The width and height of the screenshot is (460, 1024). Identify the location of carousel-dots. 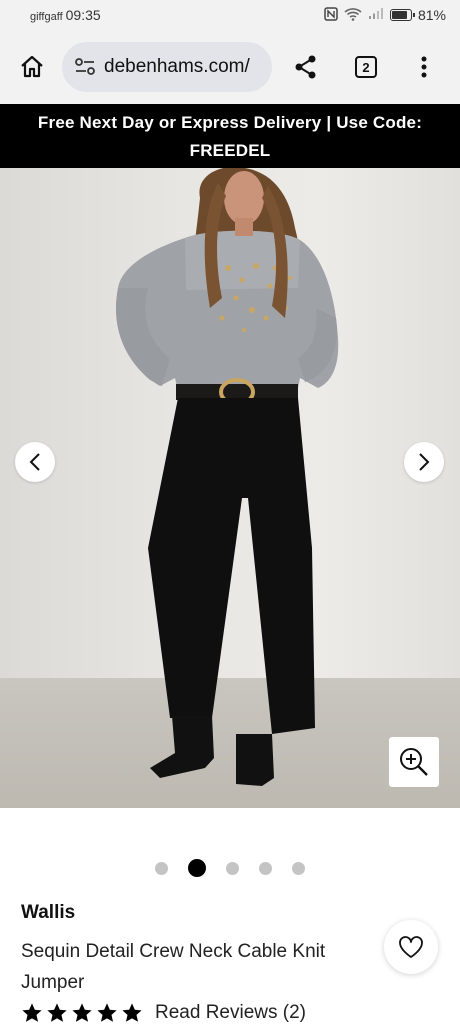
(230, 868).